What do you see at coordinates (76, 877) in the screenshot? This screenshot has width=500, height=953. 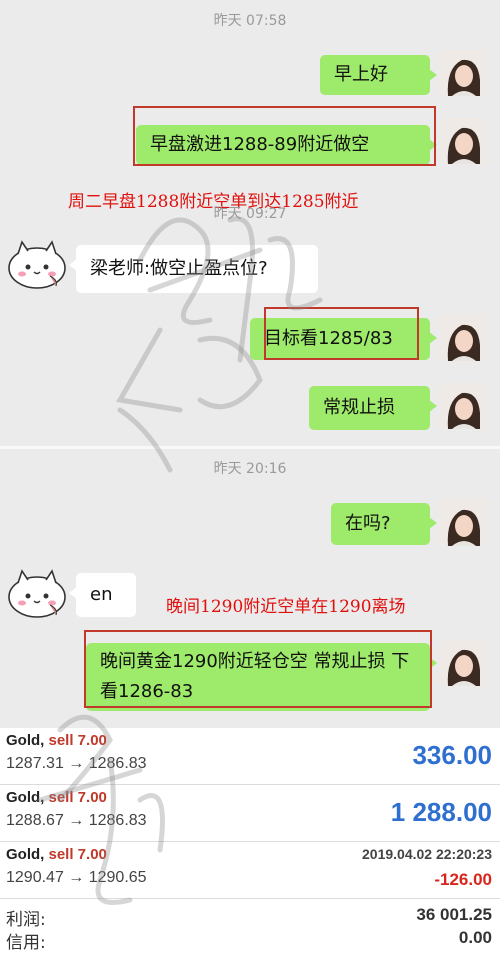 I see `trade-prices: 1290.47 → 1290.65` at bounding box center [76, 877].